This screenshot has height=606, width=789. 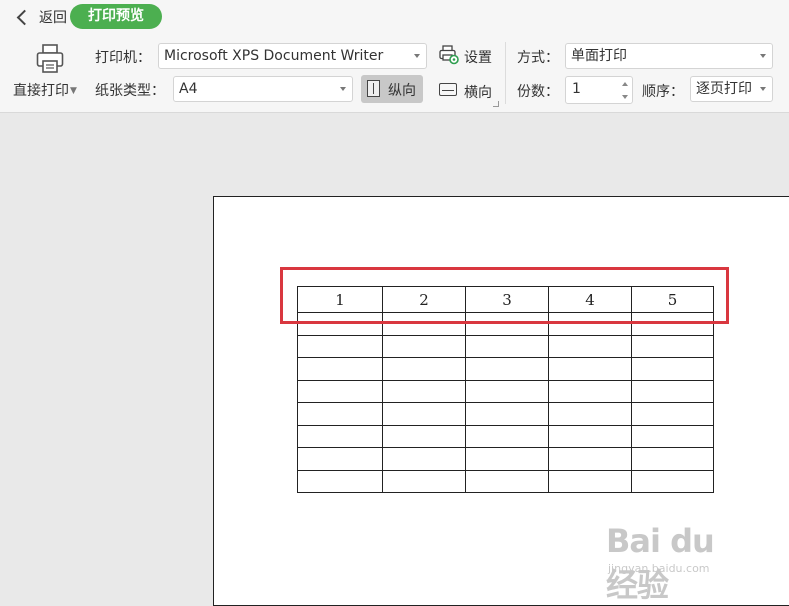 I want to click on baidu-jingyan-watermark: Bai du 经验 jingyan.baidu.com, so click(x=676, y=557).